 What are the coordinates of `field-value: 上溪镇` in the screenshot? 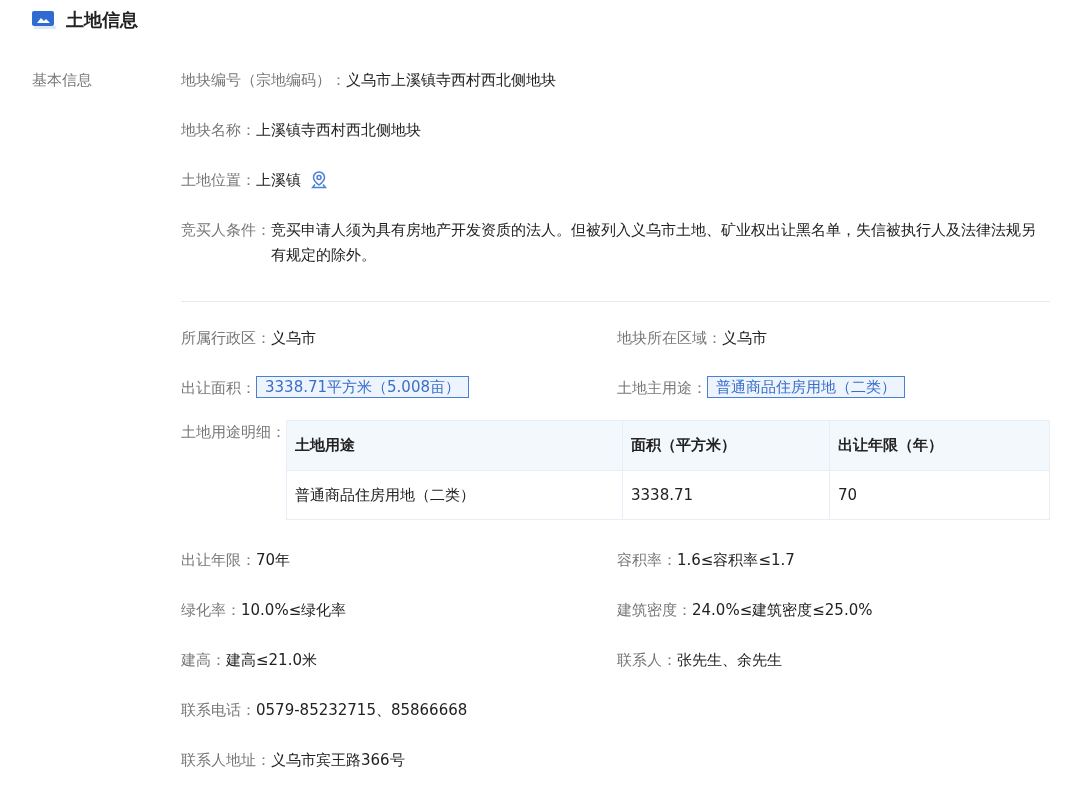 It's located at (278, 180).